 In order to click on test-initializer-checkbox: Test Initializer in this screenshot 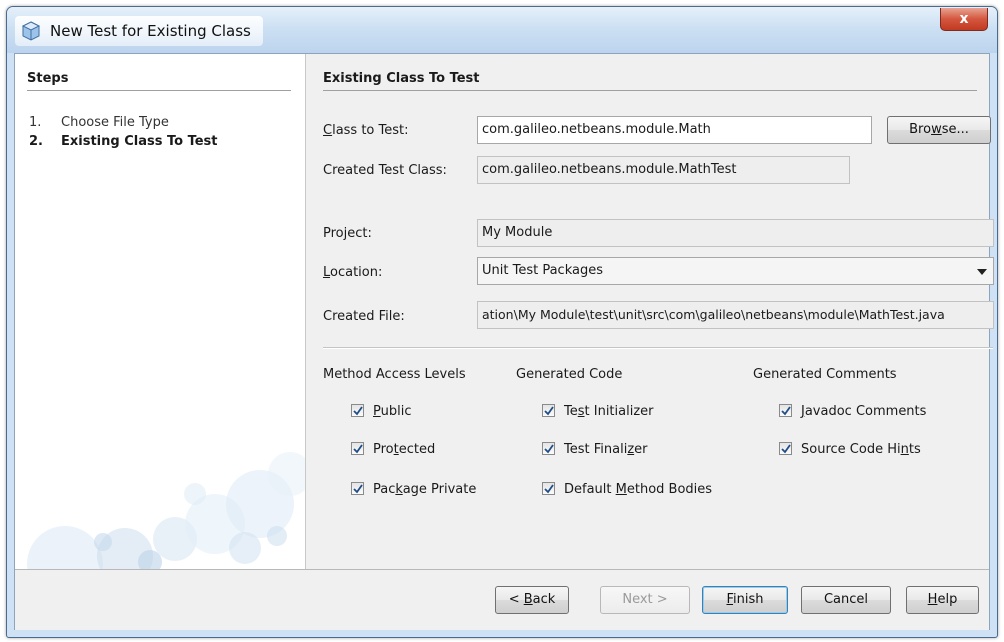, I will do `click(598, 411)`.